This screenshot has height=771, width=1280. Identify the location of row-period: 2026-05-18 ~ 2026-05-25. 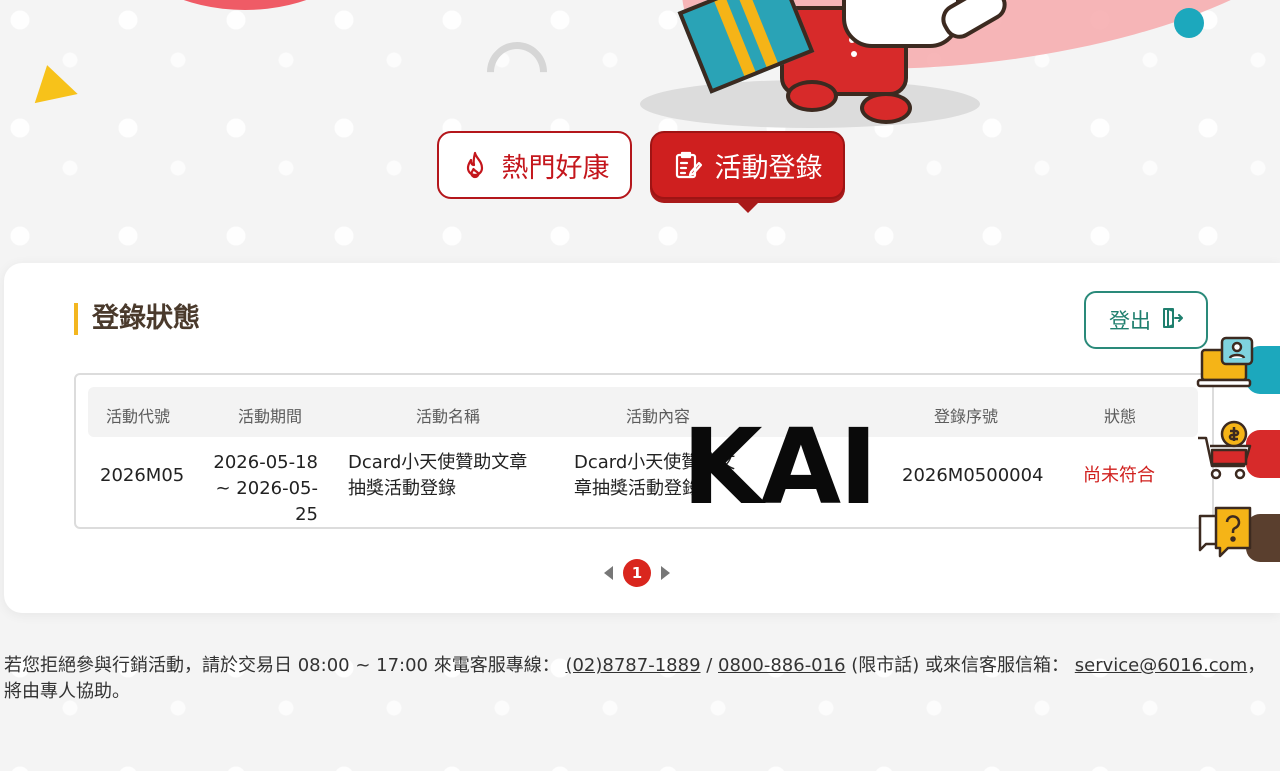
(262, 489).